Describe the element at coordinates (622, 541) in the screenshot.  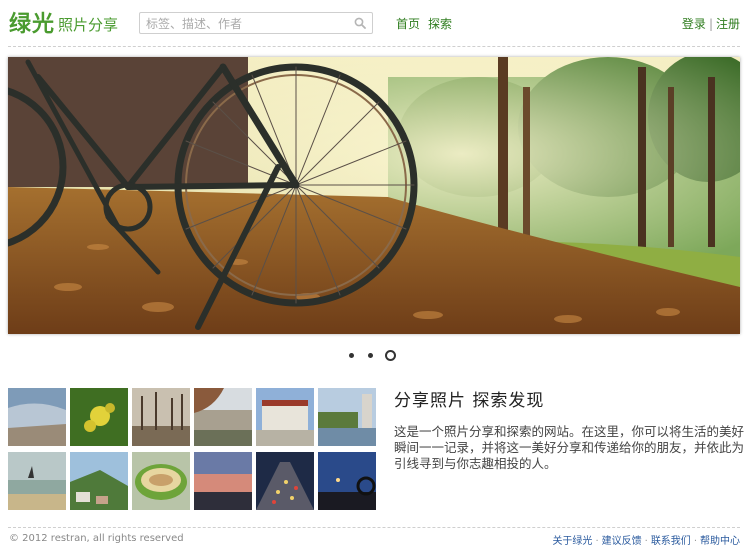
I see `footer-link-feedback: 建议反馈` at that location.